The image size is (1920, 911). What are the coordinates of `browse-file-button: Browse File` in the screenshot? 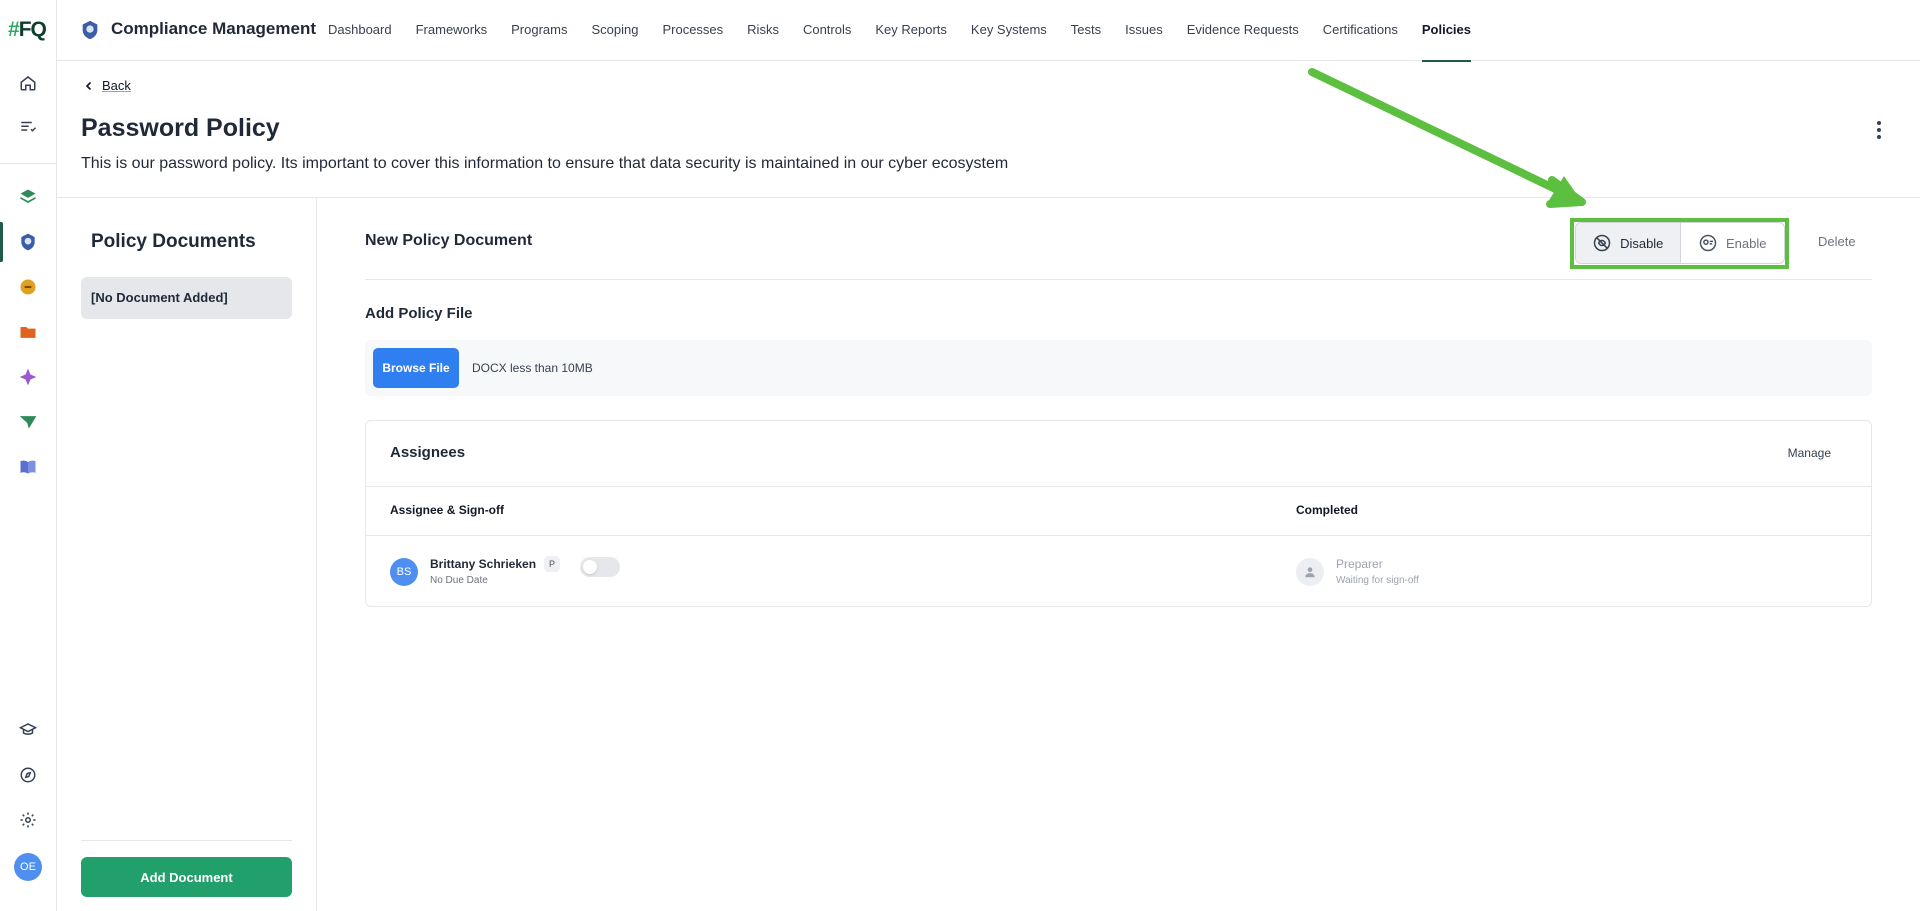 It's located at (416, 368).